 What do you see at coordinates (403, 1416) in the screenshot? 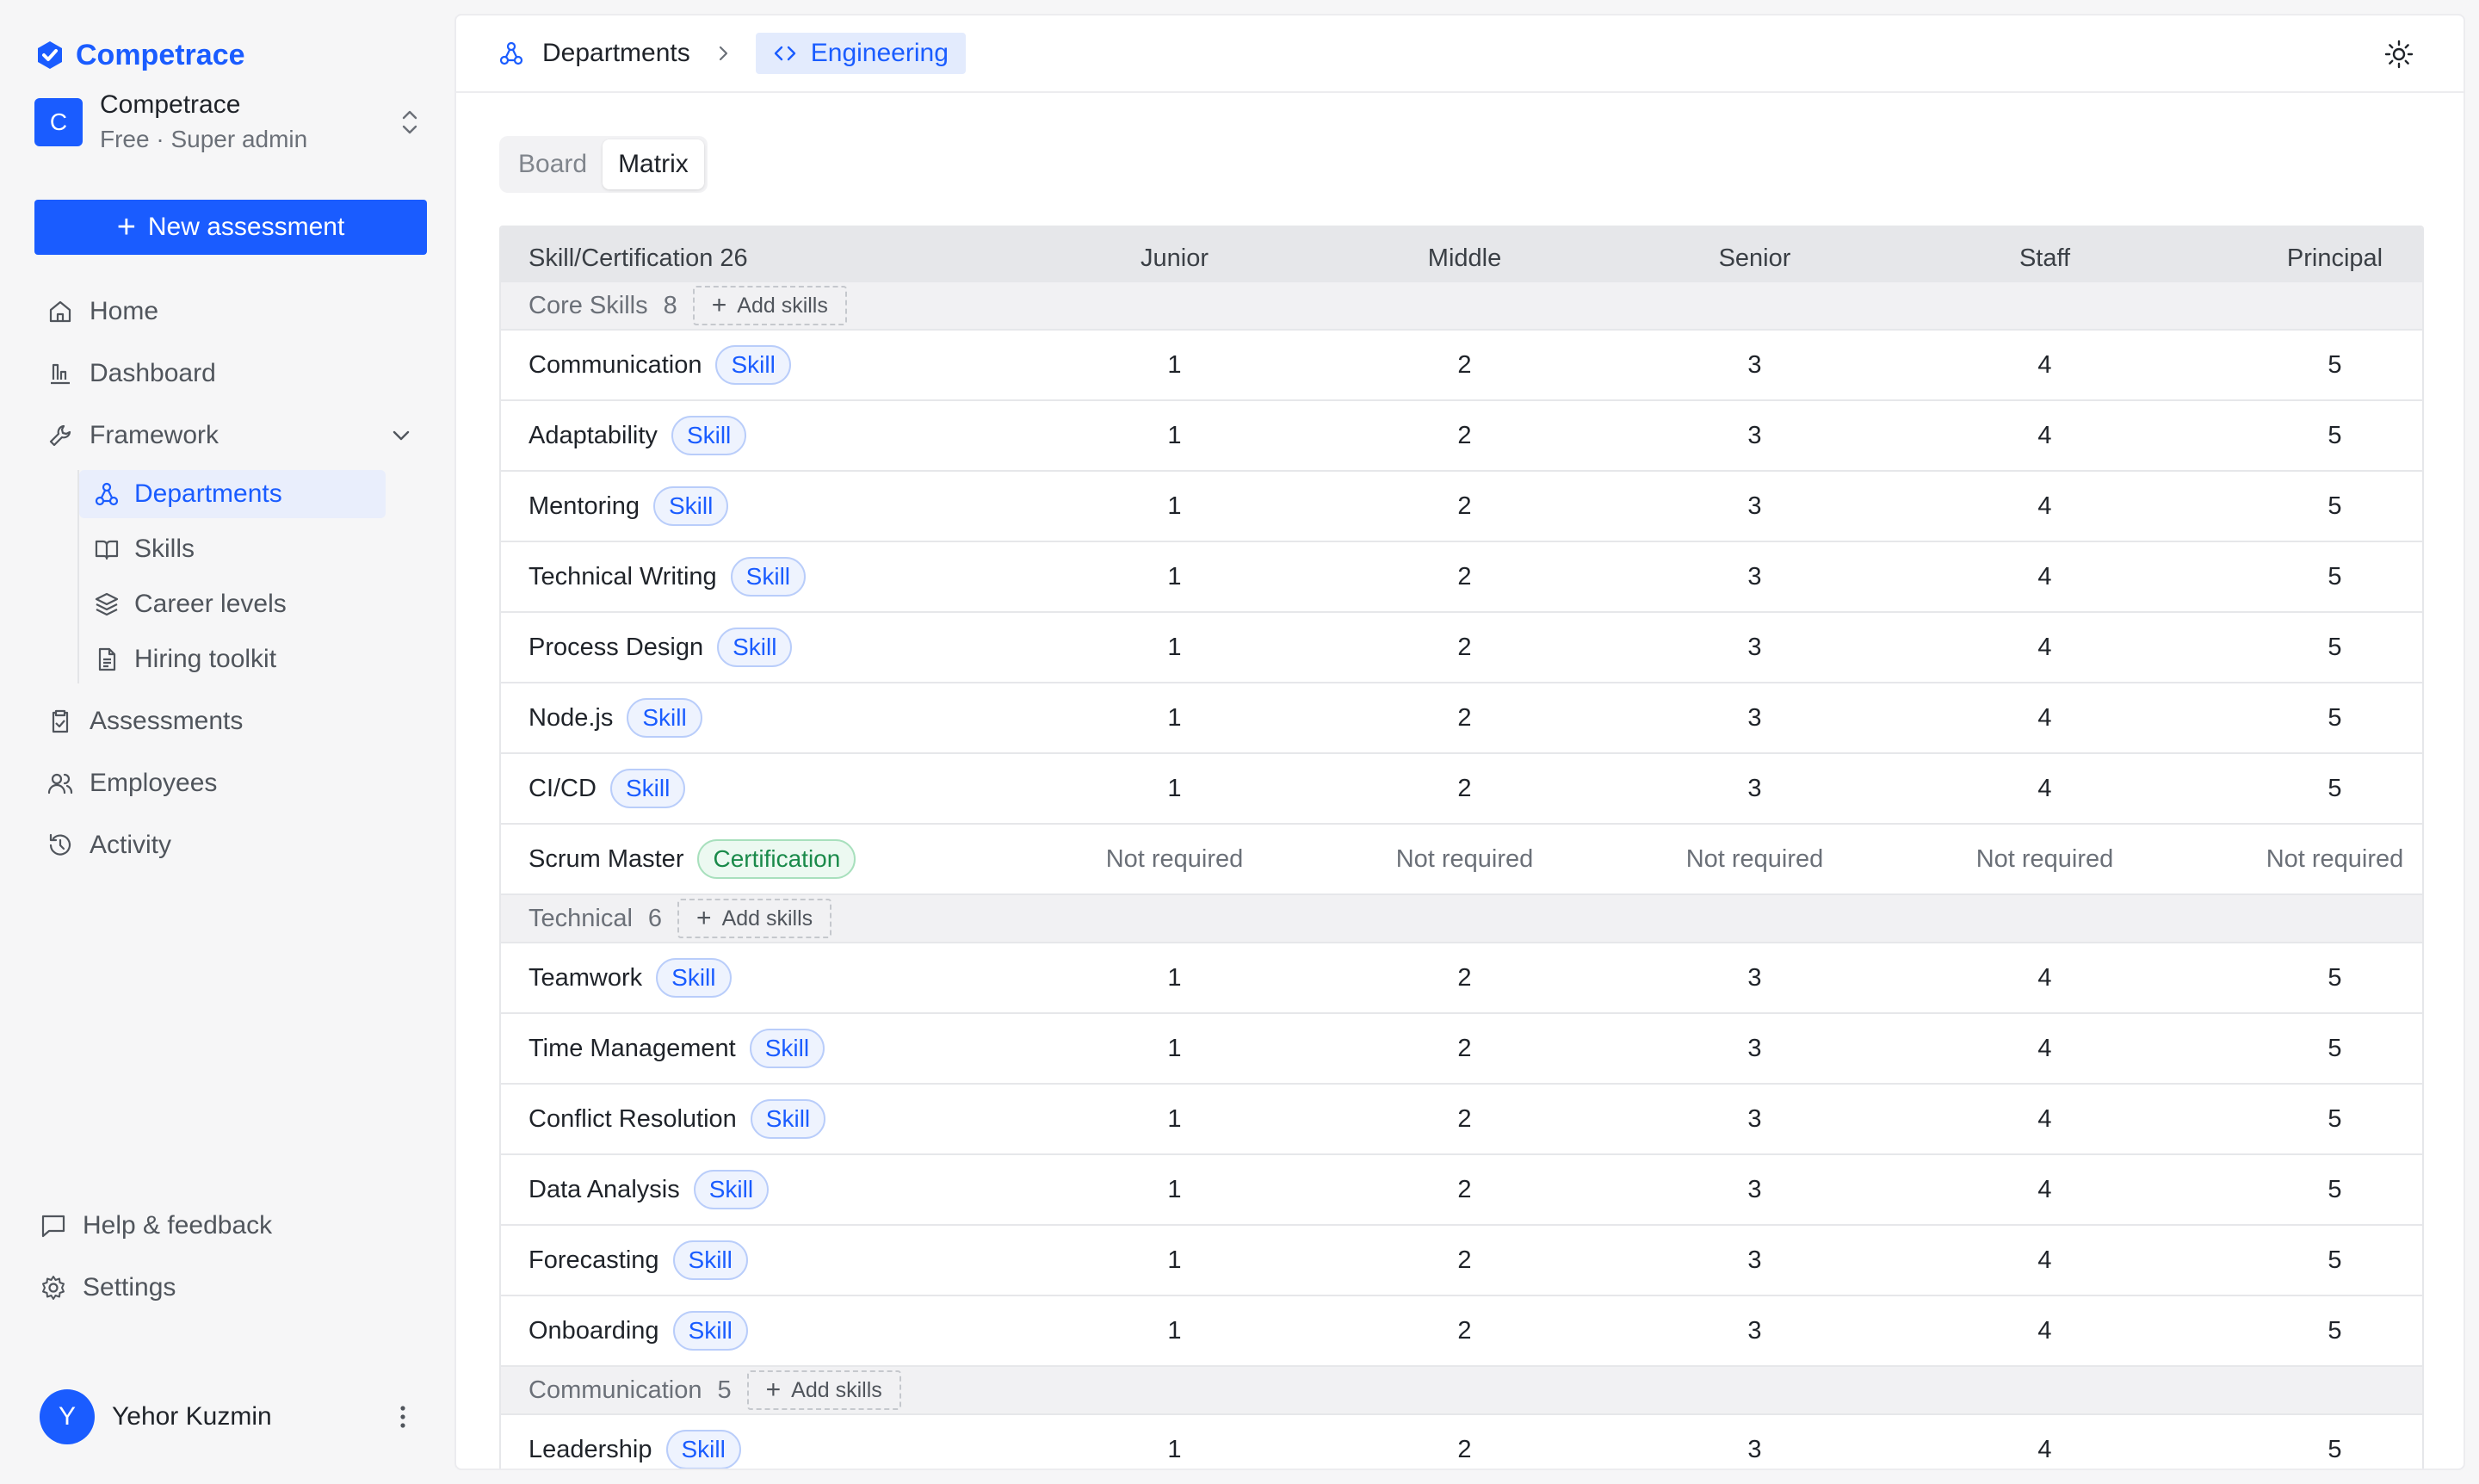
I see `more-vertical-icon` at bounding box center [403, 1416].